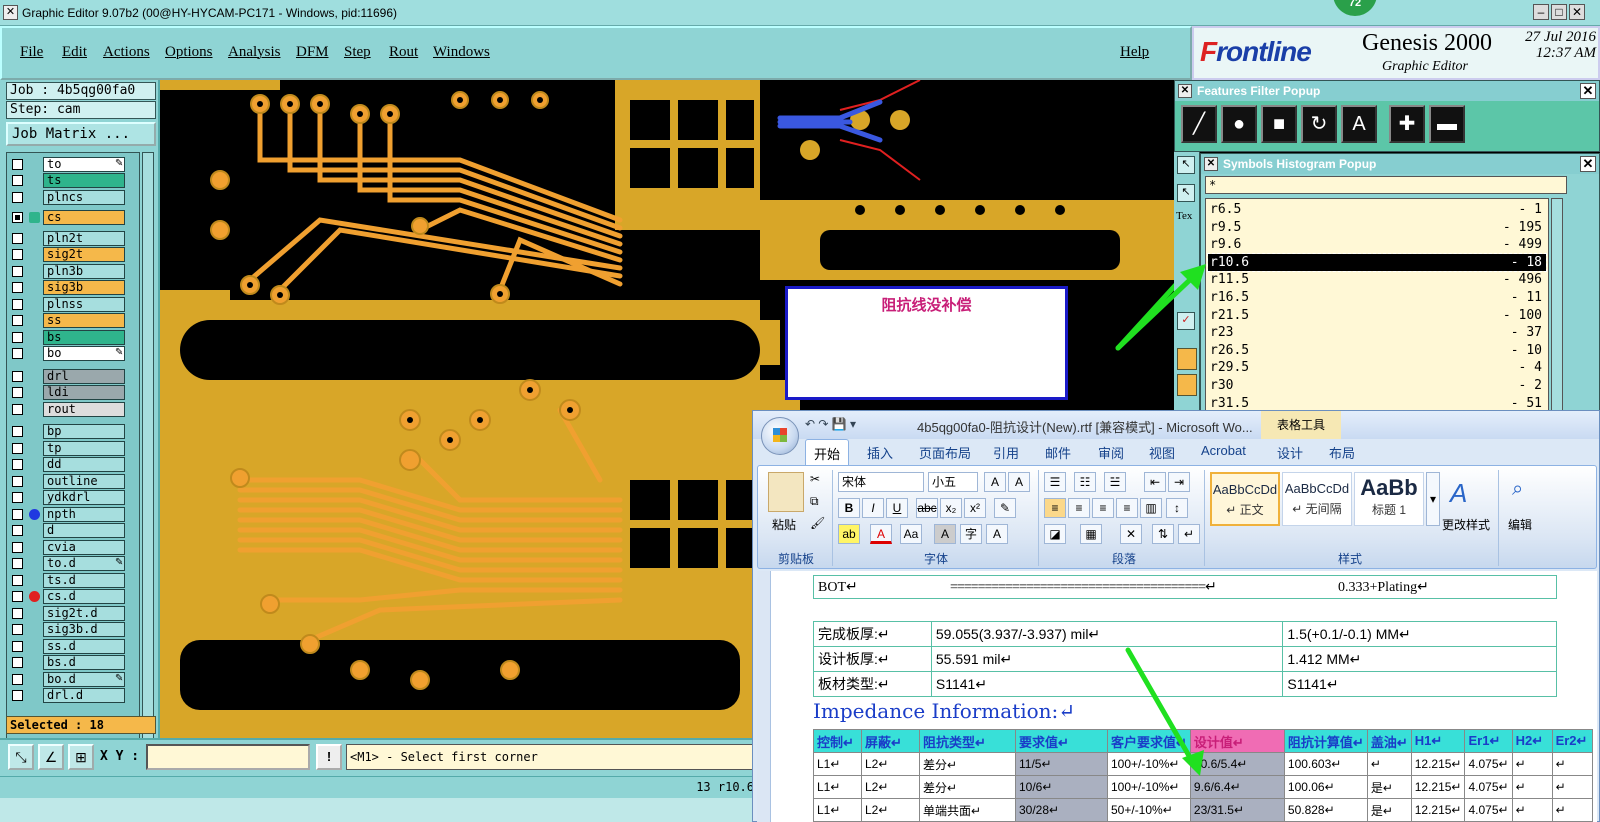 The height and width of the screenshot is (822, 1600). What do you see at coordinates (357, 52) in the screenshot?
I see `menu-step: Step` at bounding box center [357, 52].